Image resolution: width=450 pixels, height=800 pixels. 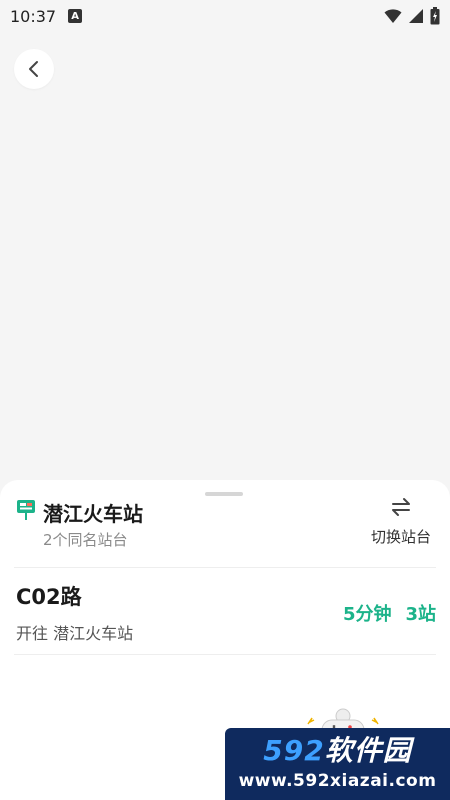 What do you see at coordinates (435, 16) in the screenshot?
I see `battery-icon` at bounding box center [435, 16].